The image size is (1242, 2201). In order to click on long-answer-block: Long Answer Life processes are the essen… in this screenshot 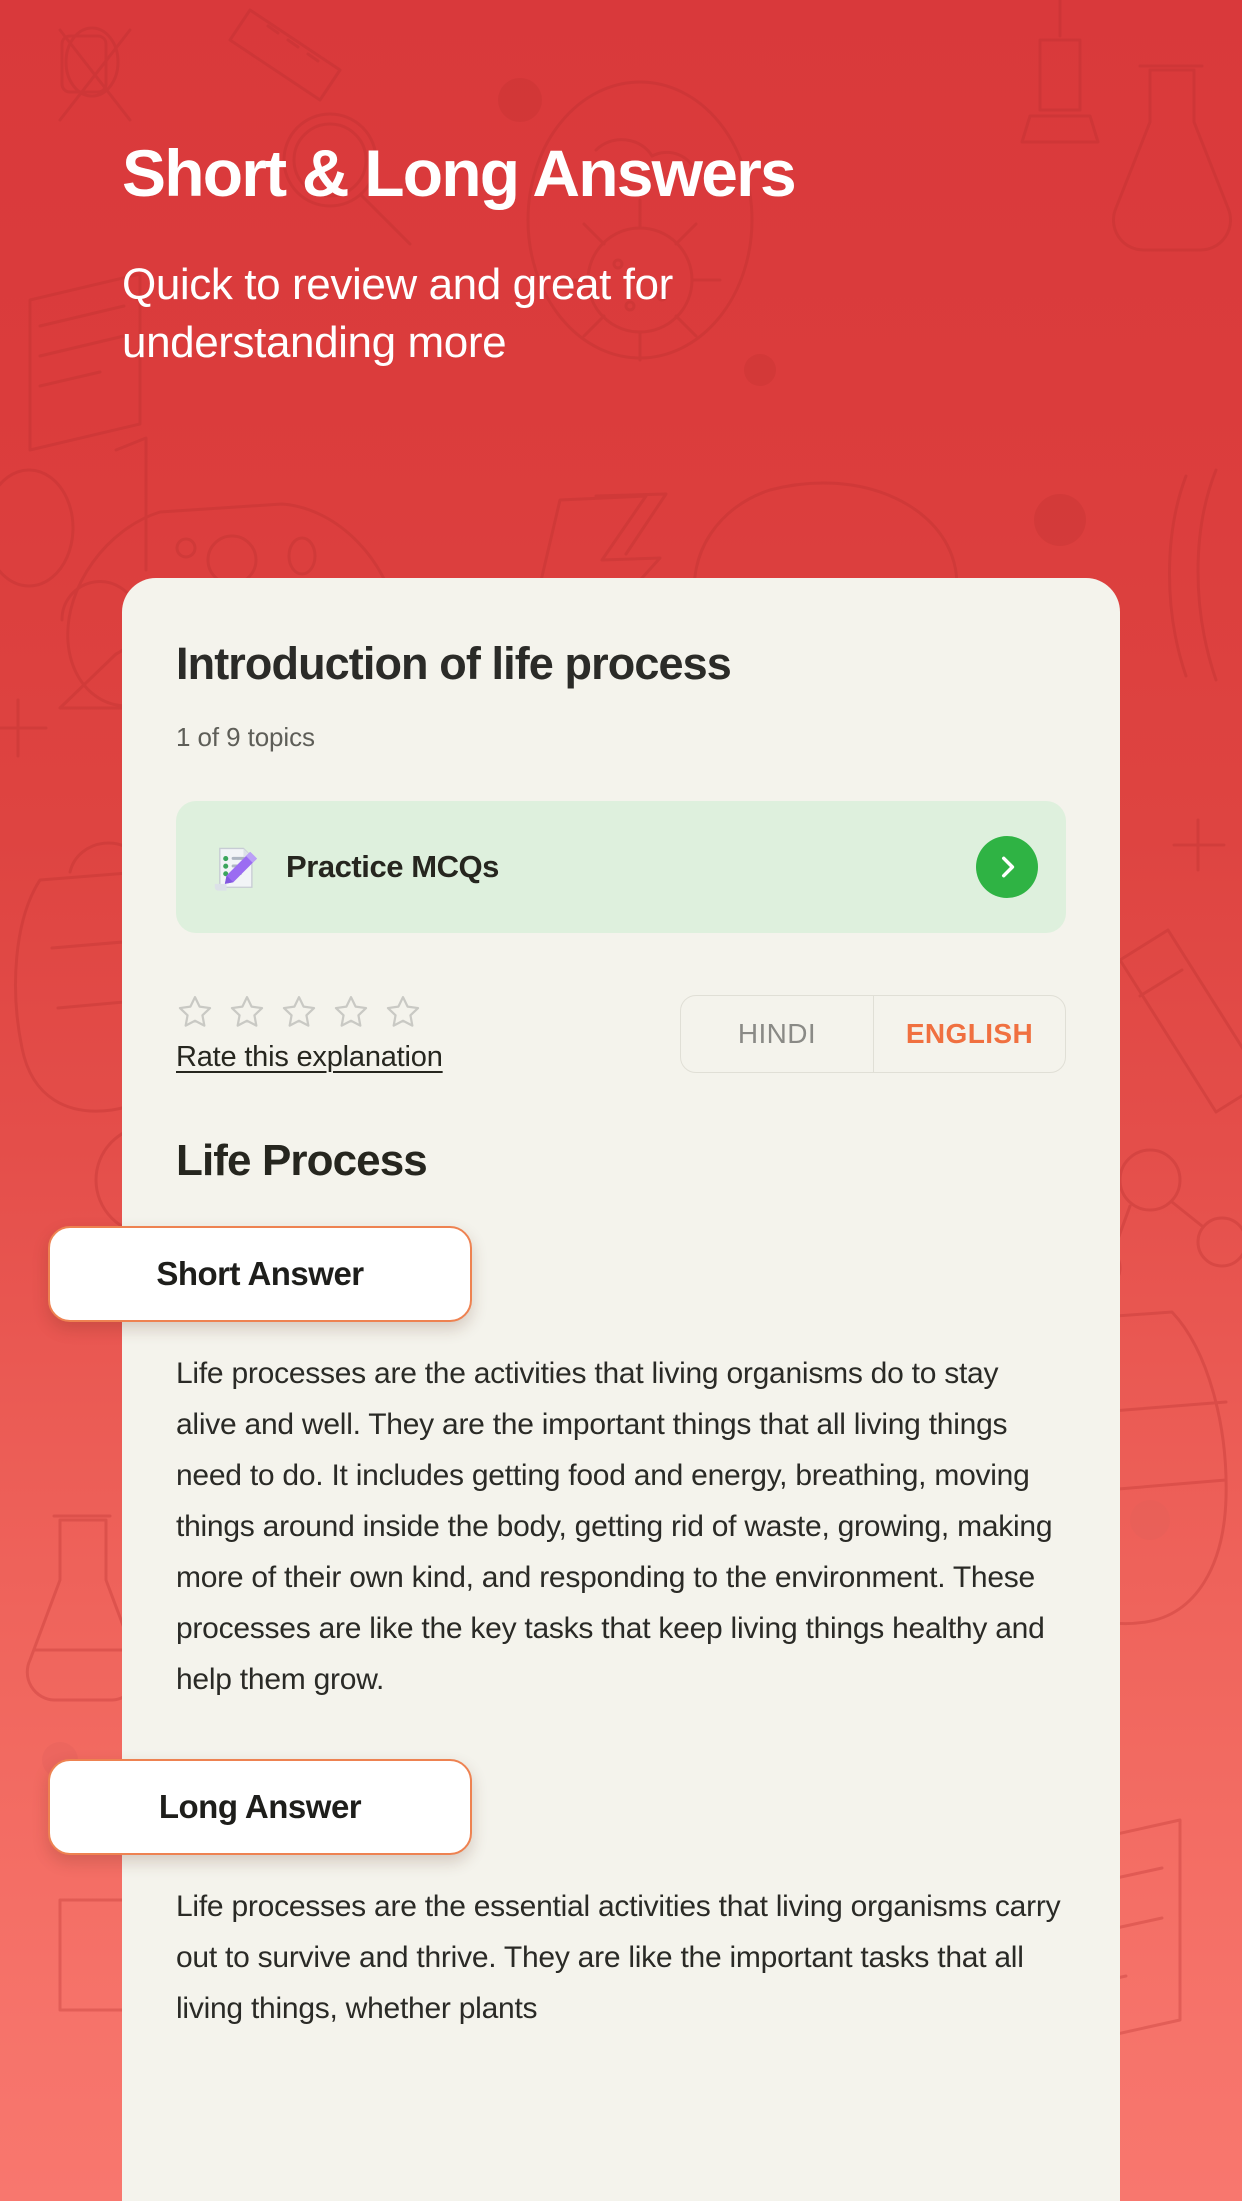, I will do `click(557, 1896)`.